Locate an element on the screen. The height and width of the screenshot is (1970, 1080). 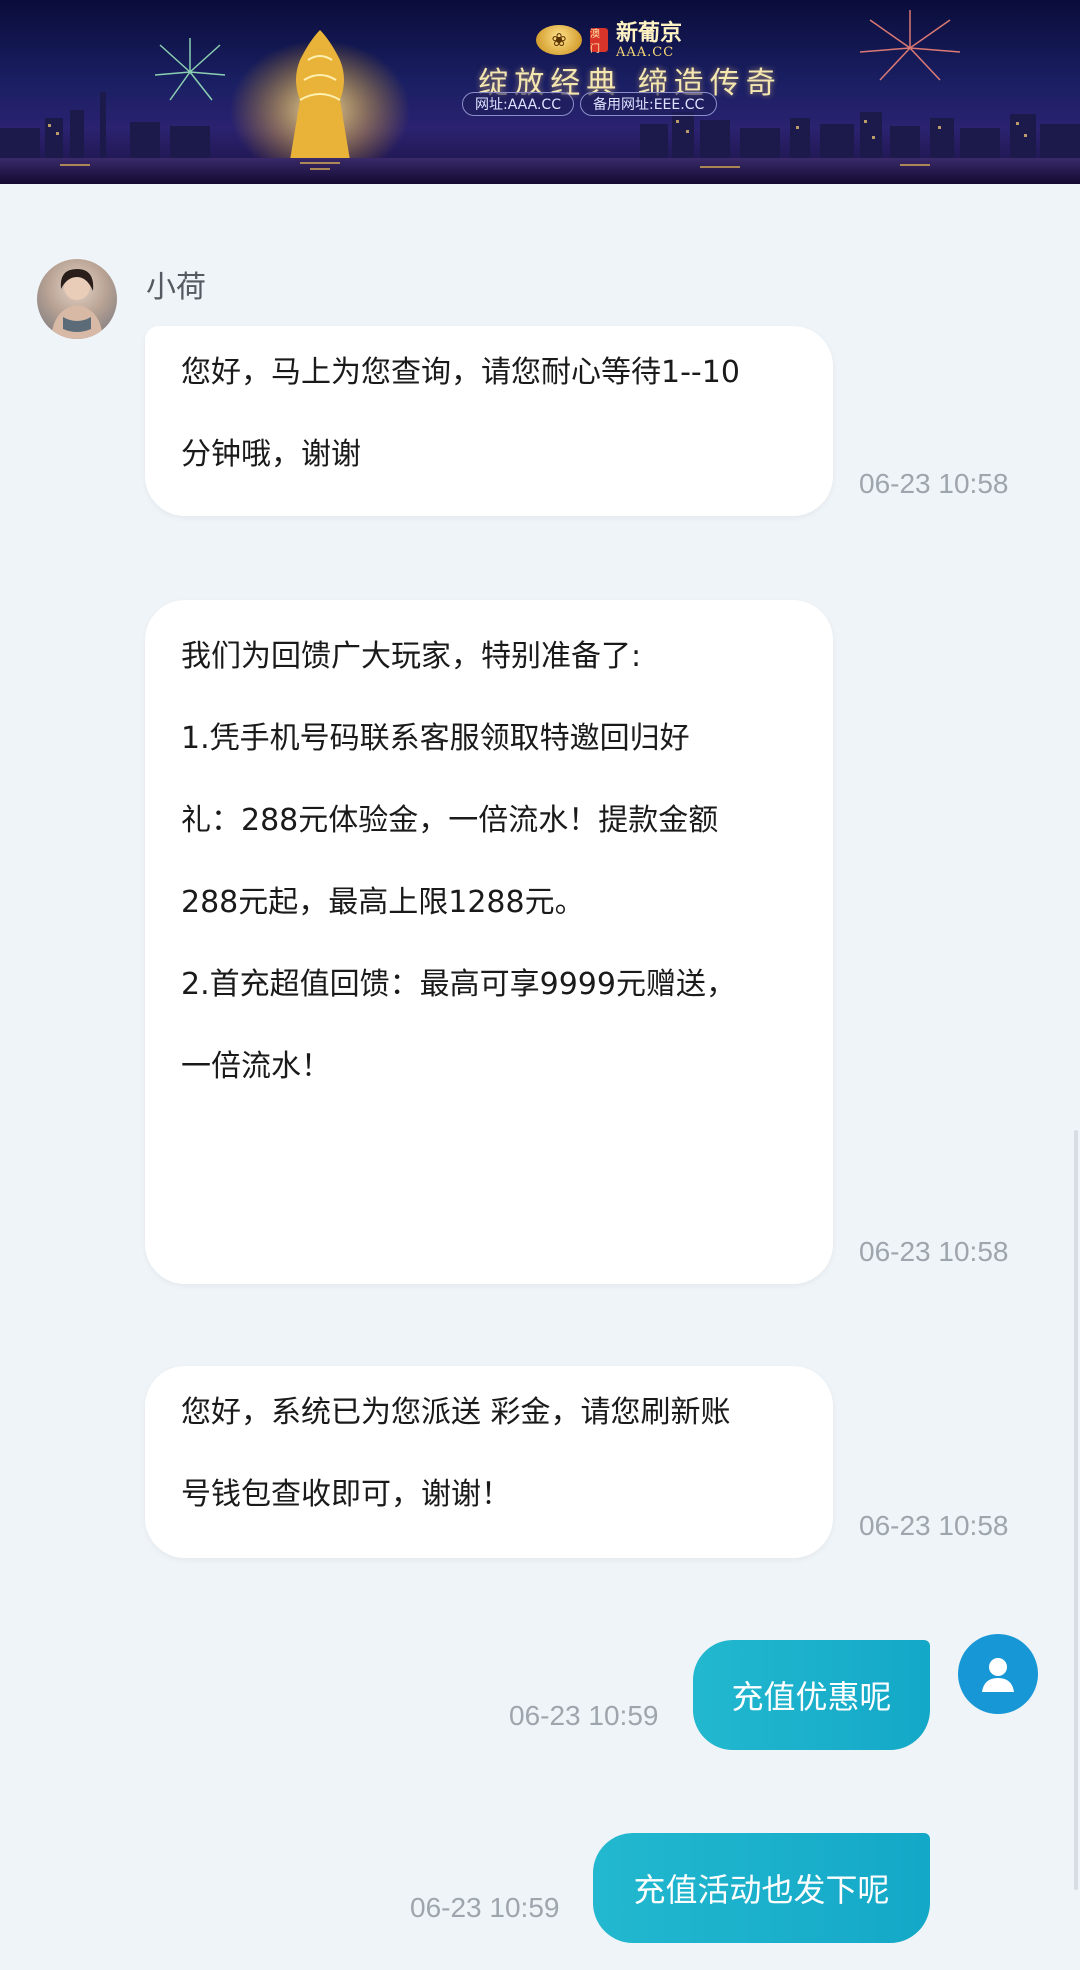
user-icon is located at coordinates (998, 1675).